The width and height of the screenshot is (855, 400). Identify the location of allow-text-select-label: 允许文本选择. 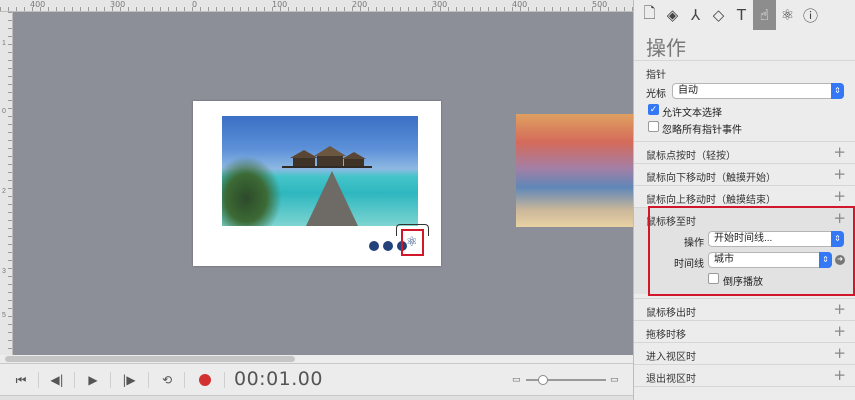
(692, 113).